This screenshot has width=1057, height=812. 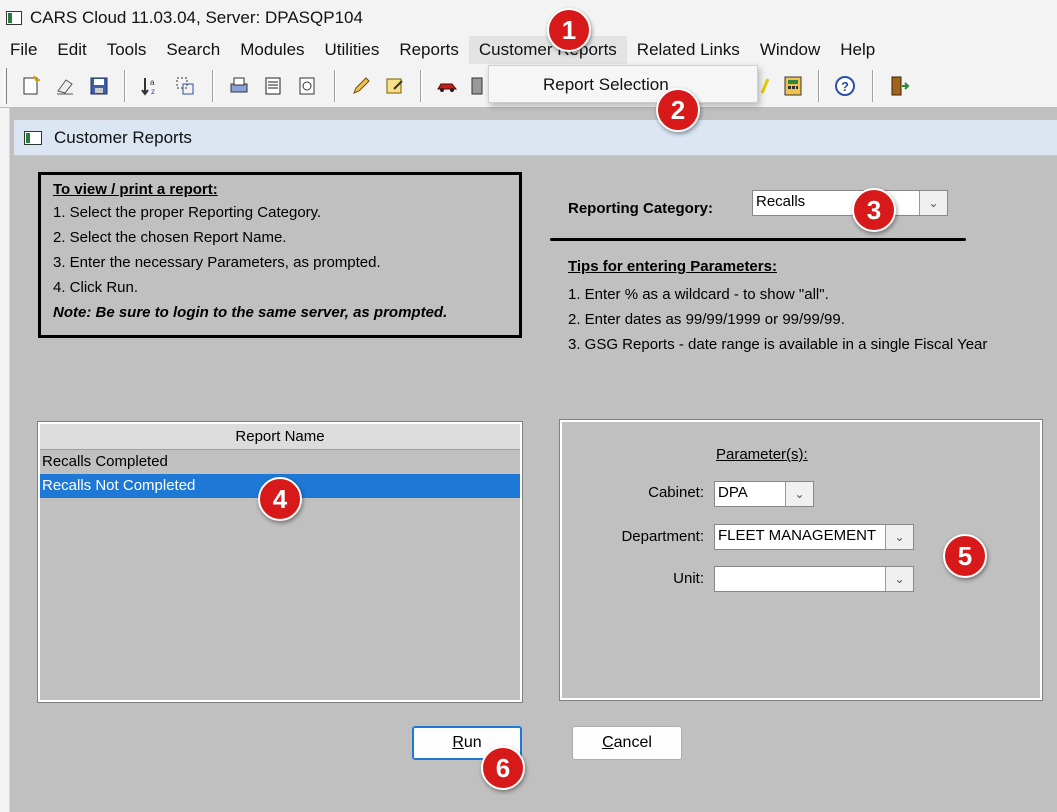 I want to click on menu-item-report-selection: Report Selection, so click(x=606, y=85).